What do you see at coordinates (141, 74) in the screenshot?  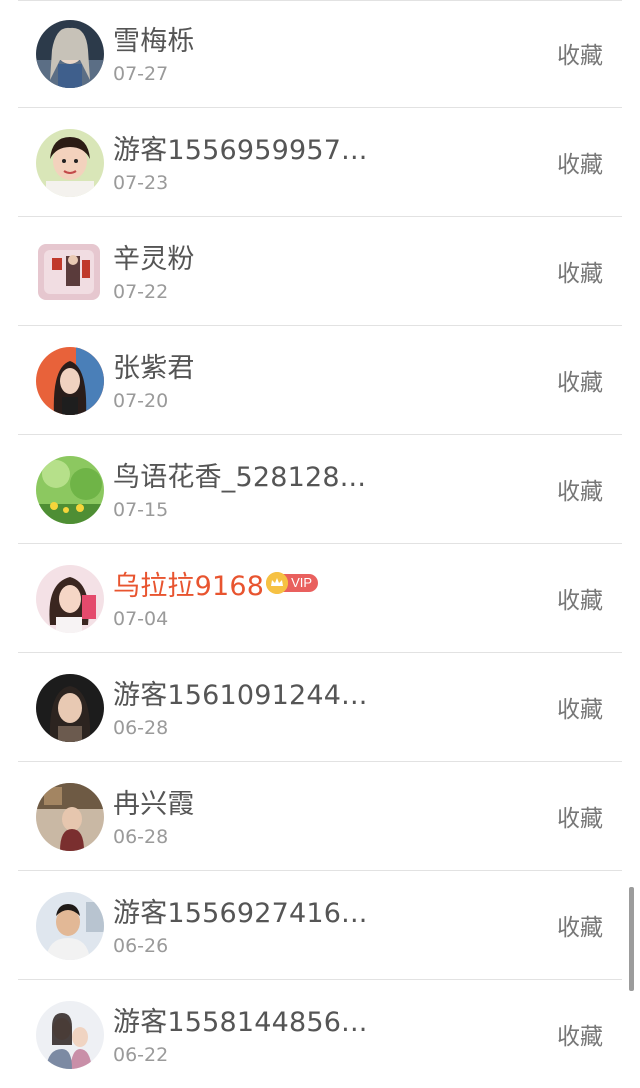 I see `date-label: 07-27` at bounding box center [141, 74].